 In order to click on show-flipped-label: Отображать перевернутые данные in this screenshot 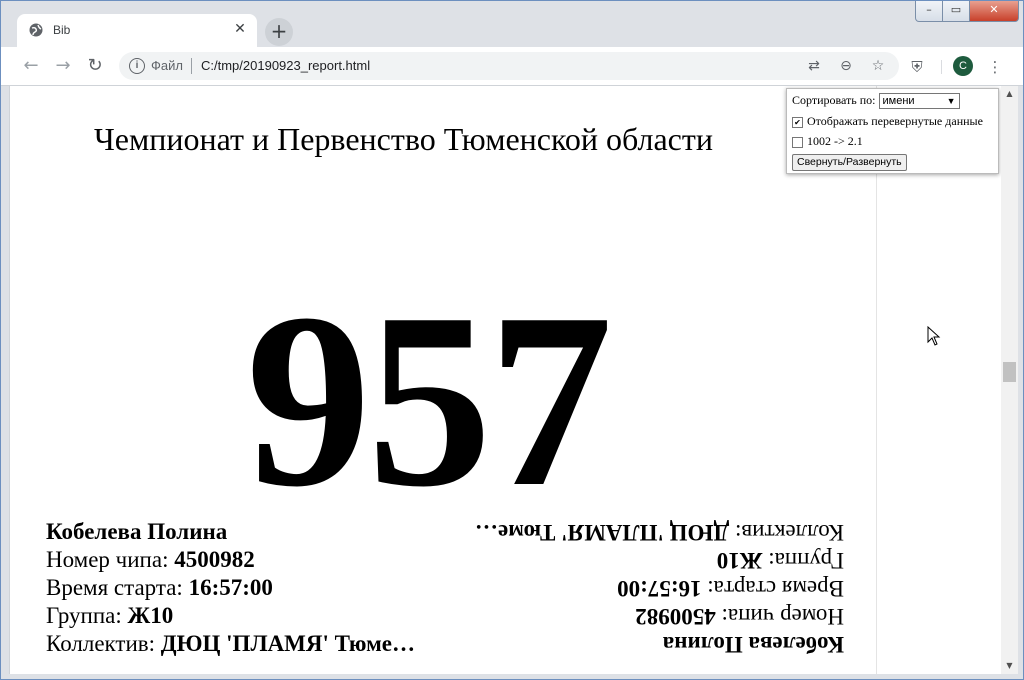, I will do `click(895, 121)`.